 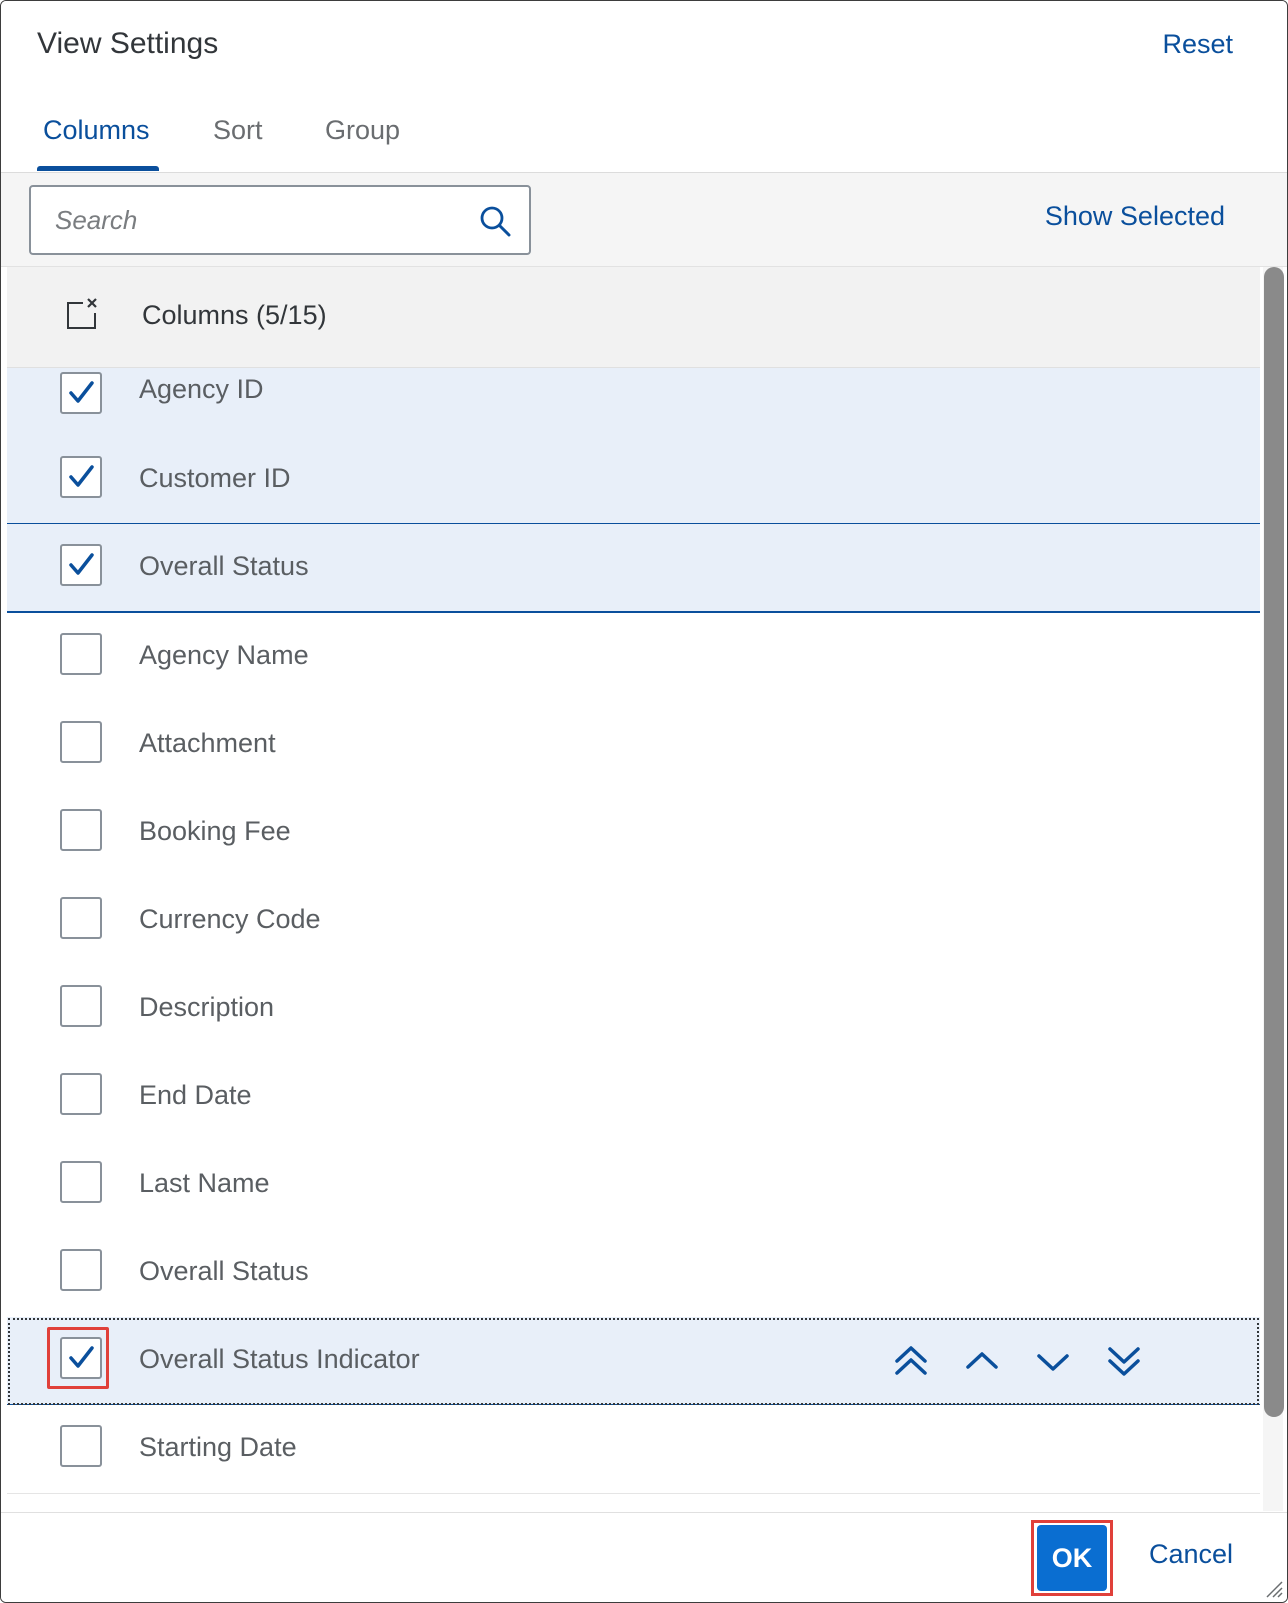 I want to click on active-tab-indicator, so click(x=98, y=168).